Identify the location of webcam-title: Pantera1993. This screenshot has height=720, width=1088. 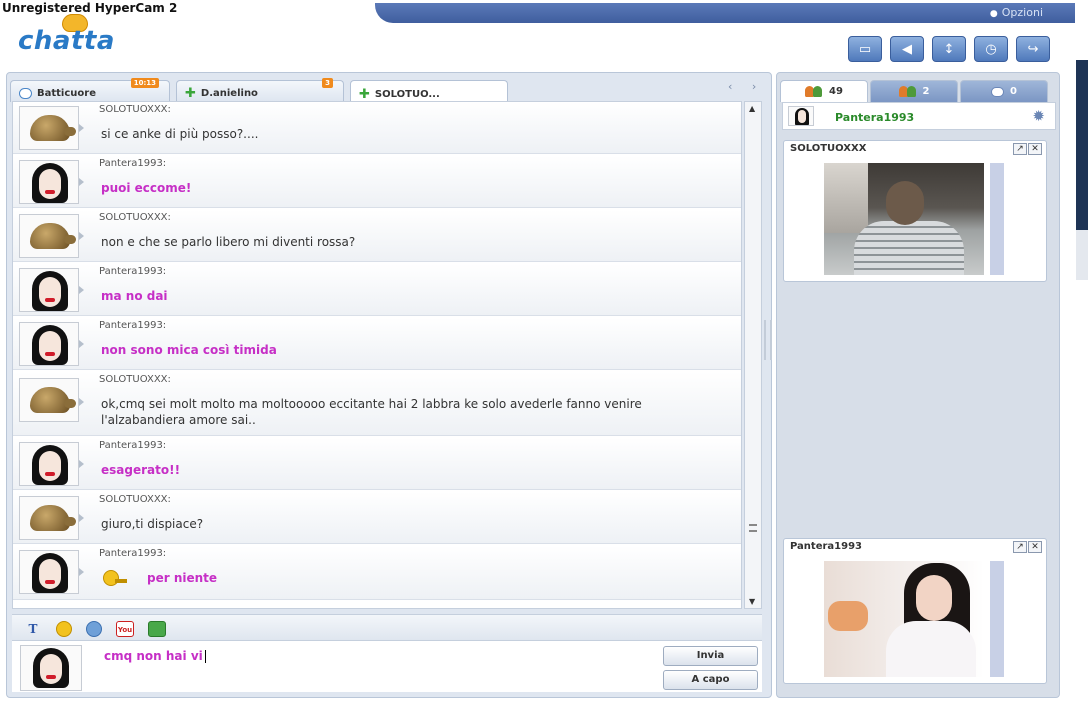
(826, 546).